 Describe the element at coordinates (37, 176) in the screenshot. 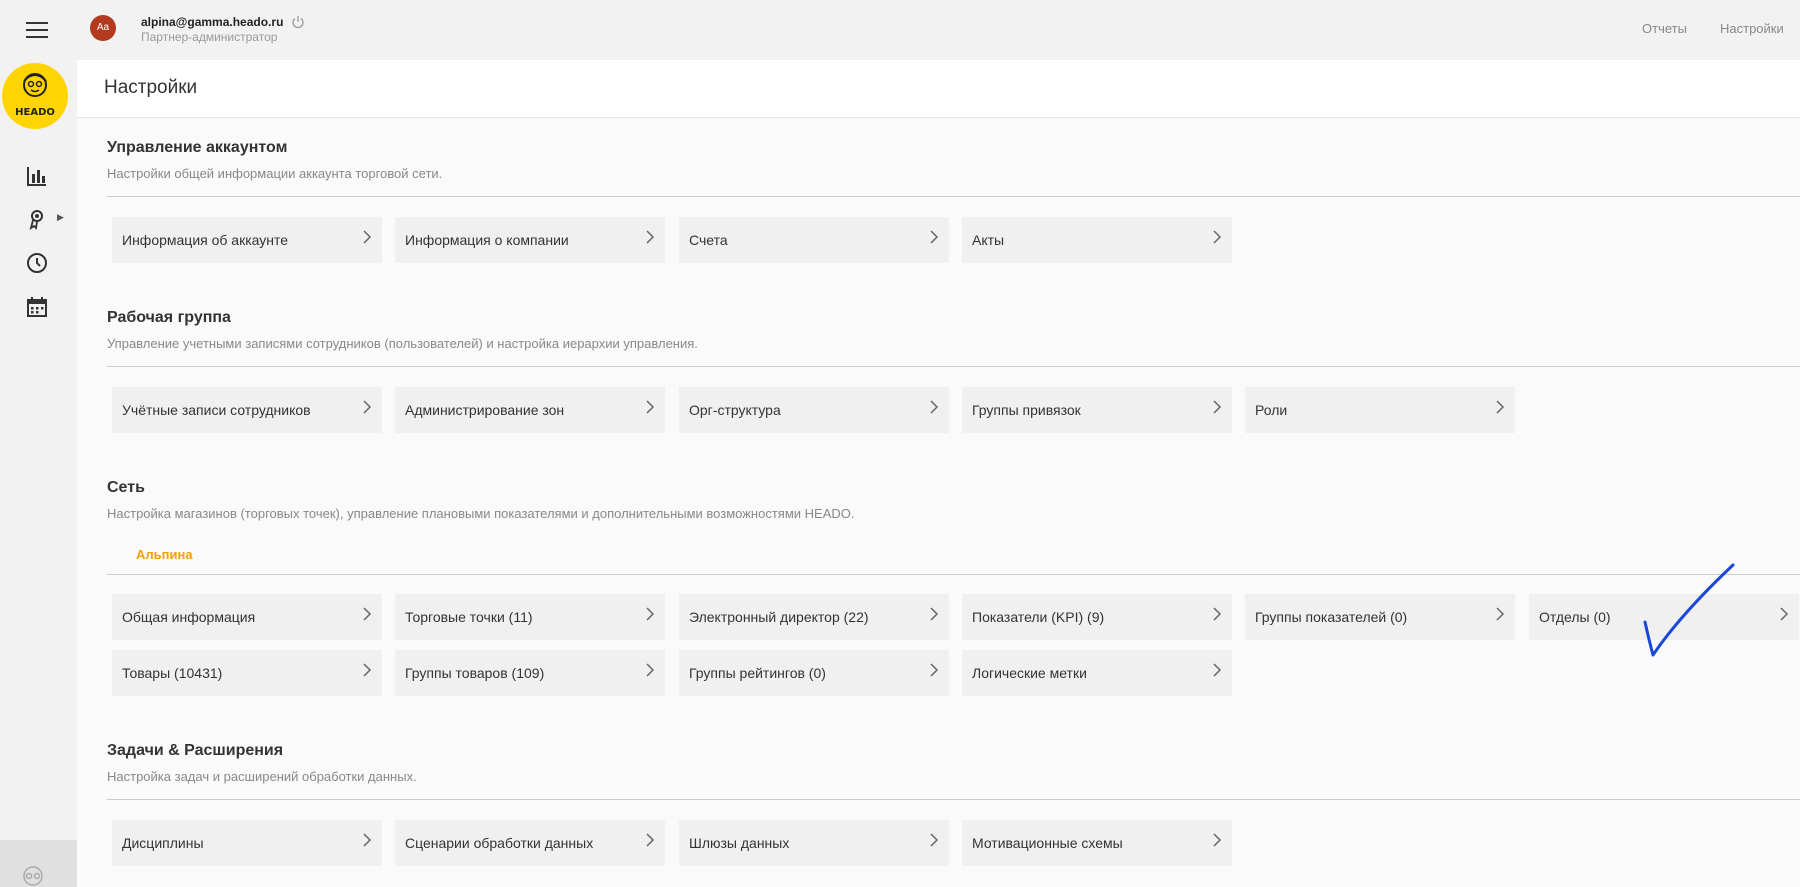

I see `bar-chart-icon` at that location.